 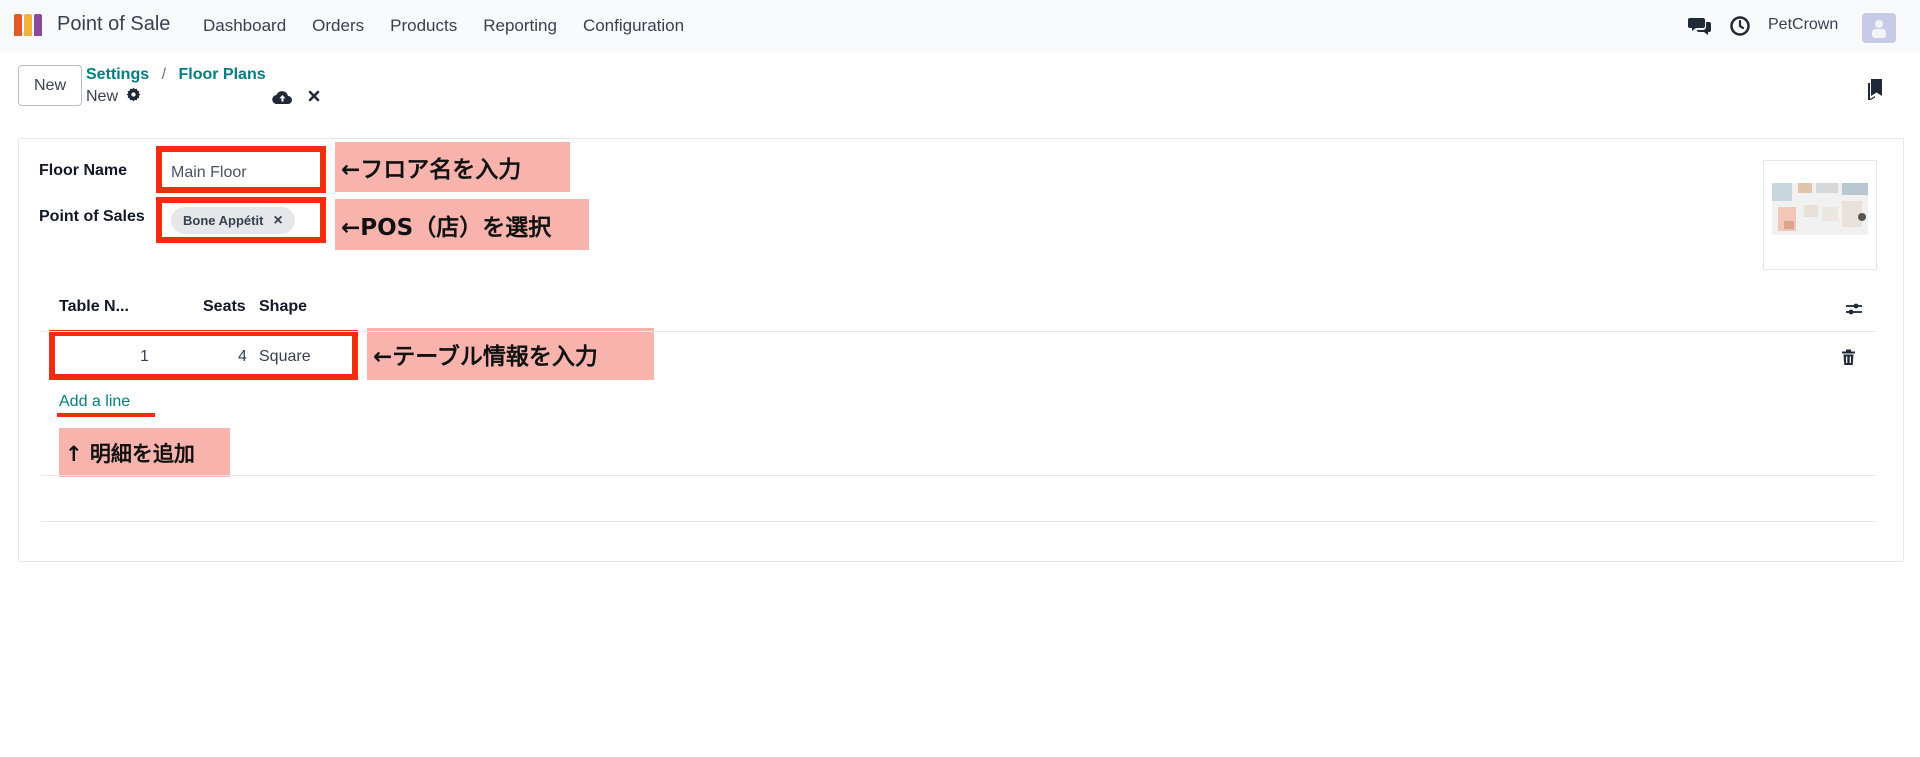 What do you see at coordinates (452, 167) in the screenshot?
I see `annotation-floor-name: ←フロア名を入力` at bounding box center [452, 167].